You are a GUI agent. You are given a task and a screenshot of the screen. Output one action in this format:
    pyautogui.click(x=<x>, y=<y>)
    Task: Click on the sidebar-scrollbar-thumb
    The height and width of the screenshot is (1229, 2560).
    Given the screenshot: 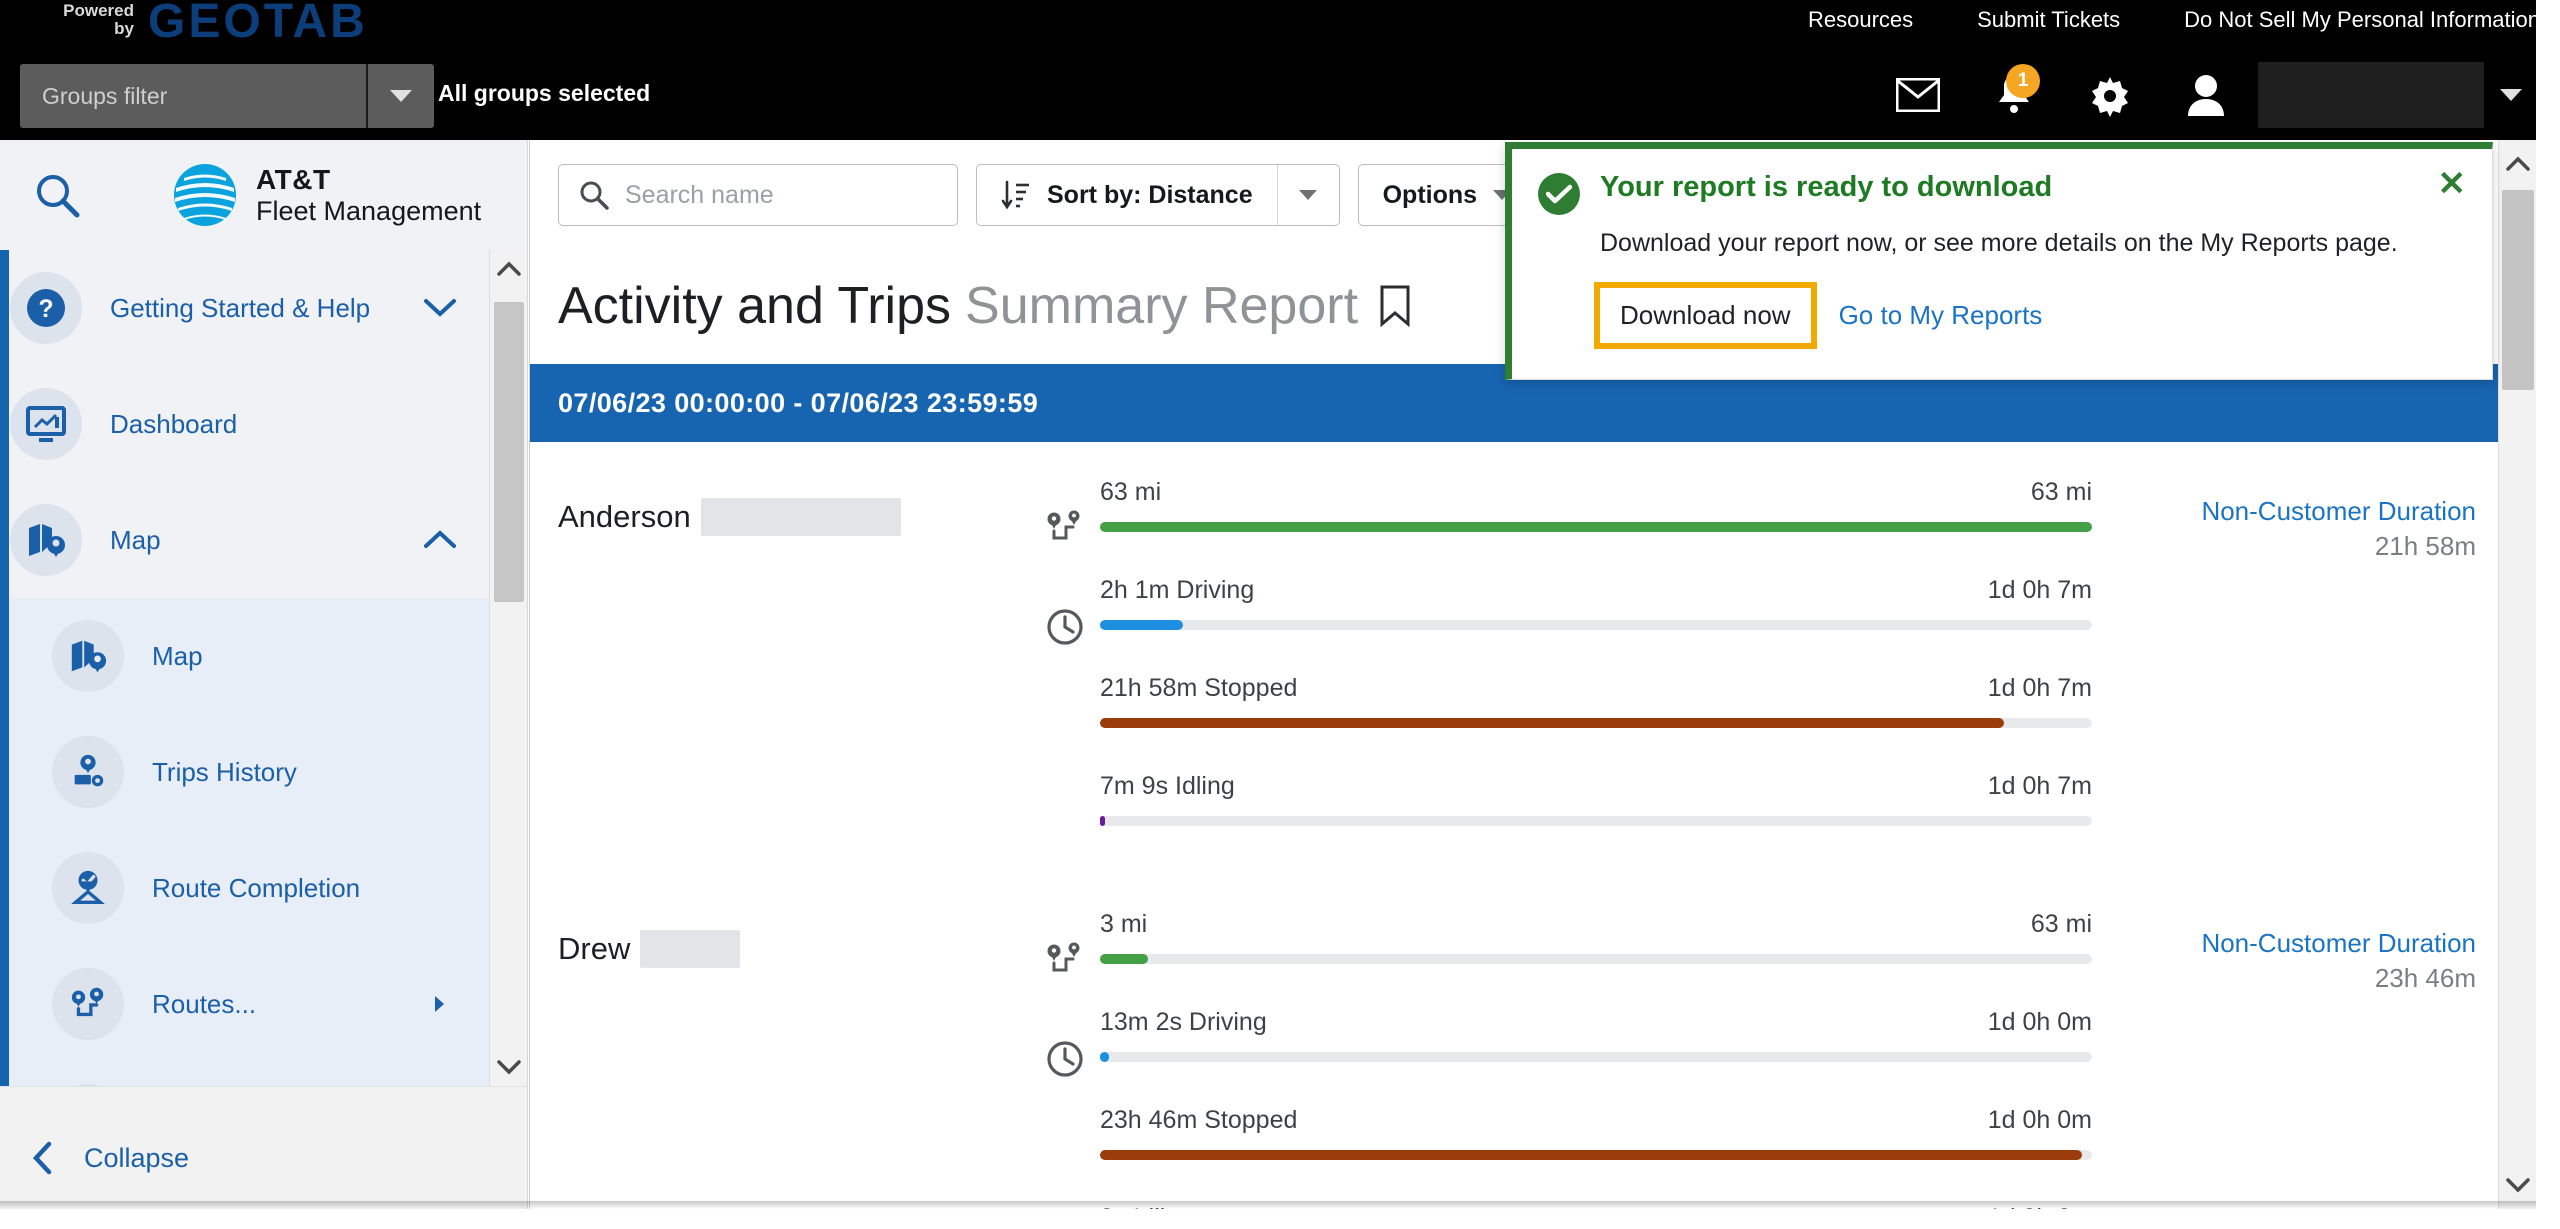 What is the action you would take?
    pyautogui.click(x=509, y=452)
    